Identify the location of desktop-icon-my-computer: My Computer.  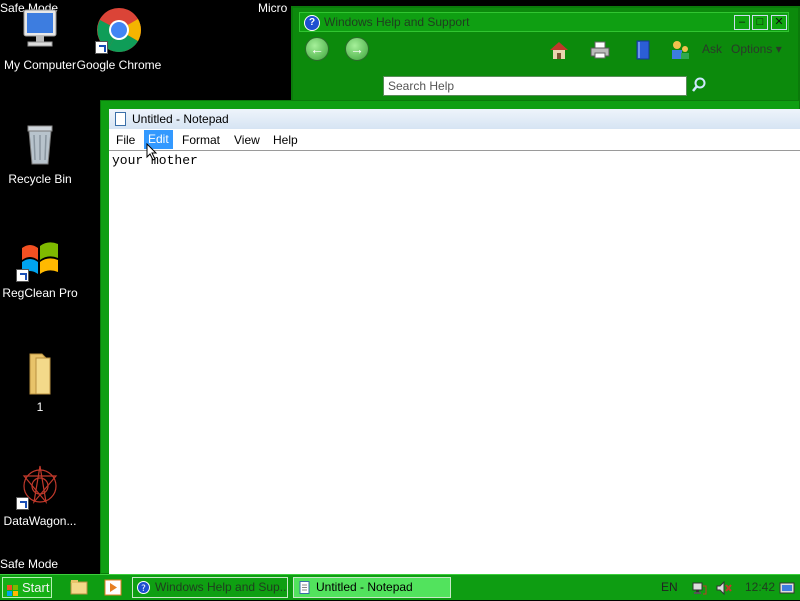
(42, 39).